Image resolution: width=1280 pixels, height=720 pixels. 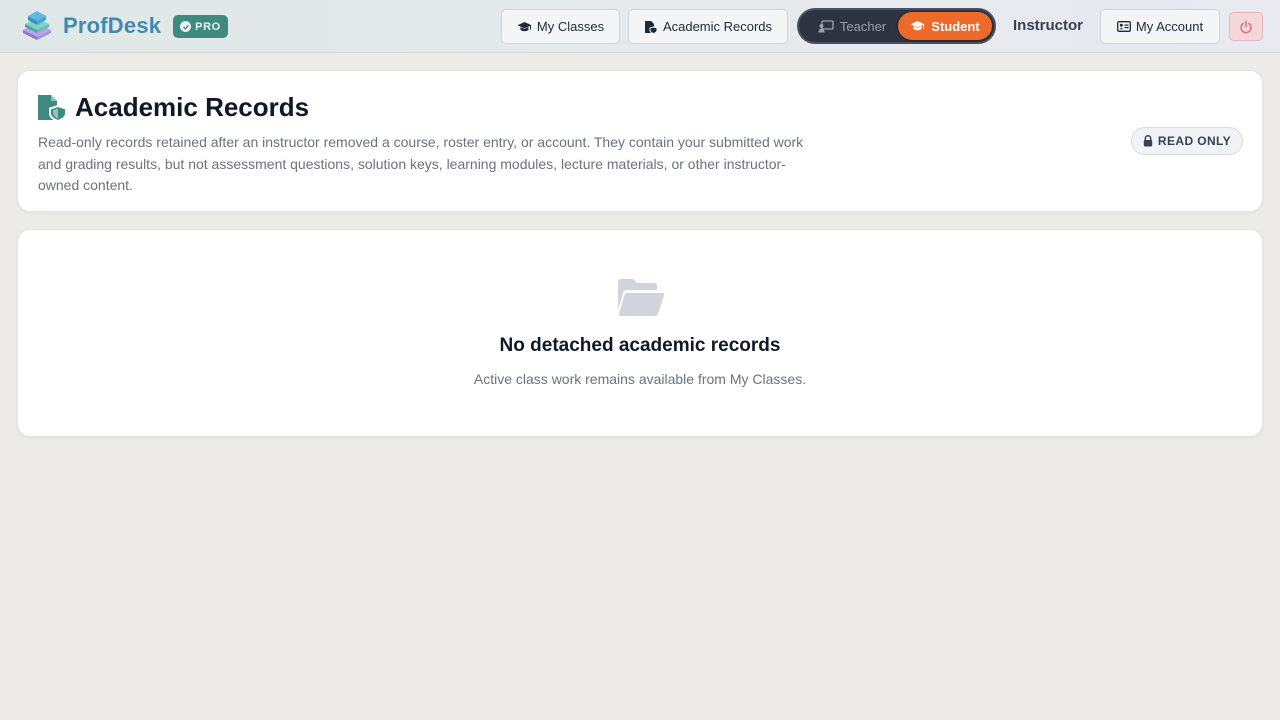 I want to click on my-classes-button: My Classes, so click(x=560, y=26).